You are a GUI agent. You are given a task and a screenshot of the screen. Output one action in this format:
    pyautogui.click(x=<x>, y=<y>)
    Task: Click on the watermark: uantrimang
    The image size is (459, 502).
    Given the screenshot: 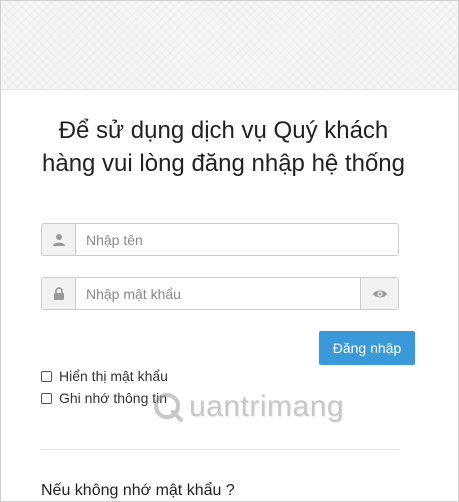 What is the action you would take?
    pyautogui.click(x=247, y=407)
    